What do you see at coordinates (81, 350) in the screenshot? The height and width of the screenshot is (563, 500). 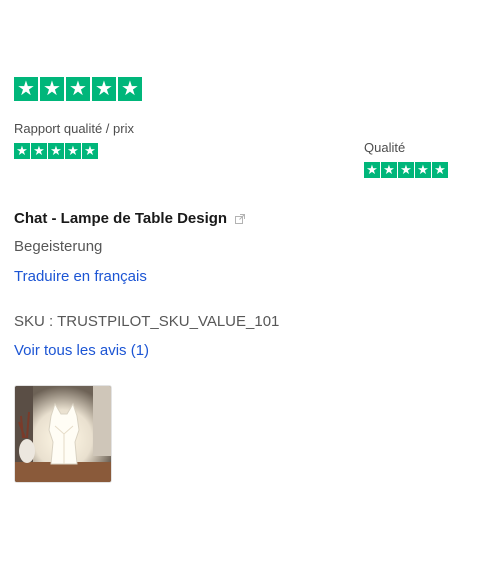 I see `all-reviews-link: Voir tous les avis (1)` at bounding box center [81, 350].